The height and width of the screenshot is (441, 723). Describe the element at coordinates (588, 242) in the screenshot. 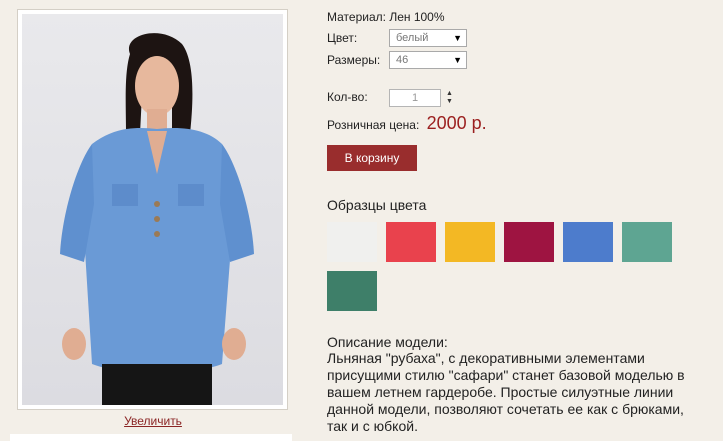

I see `swatch-blue` at that location.